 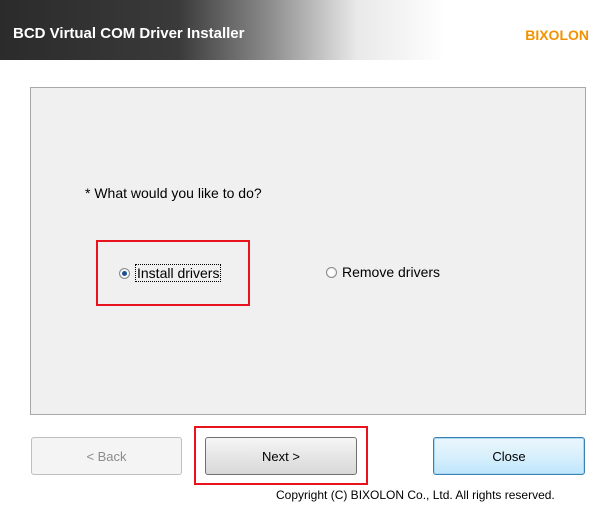 What do you see at coordinates (331, 272) in the screenshot?
I see `remove-drivers-radio` at bounding box center [331, 272].